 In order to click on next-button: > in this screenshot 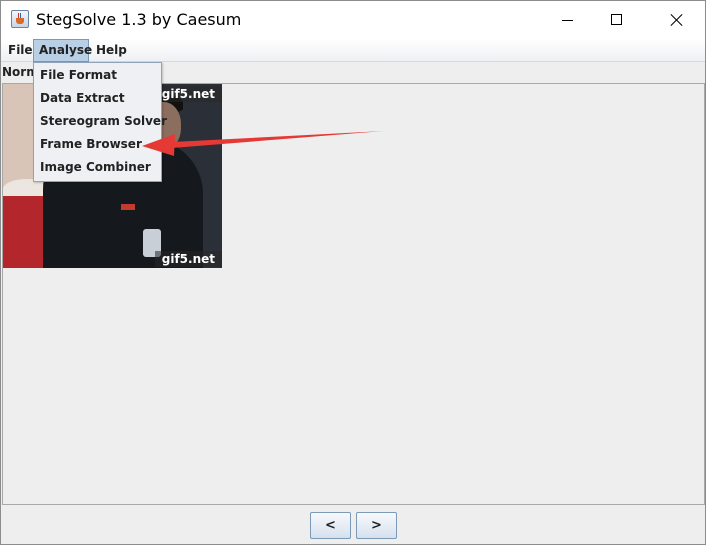, I will do `click(376, 525)`.